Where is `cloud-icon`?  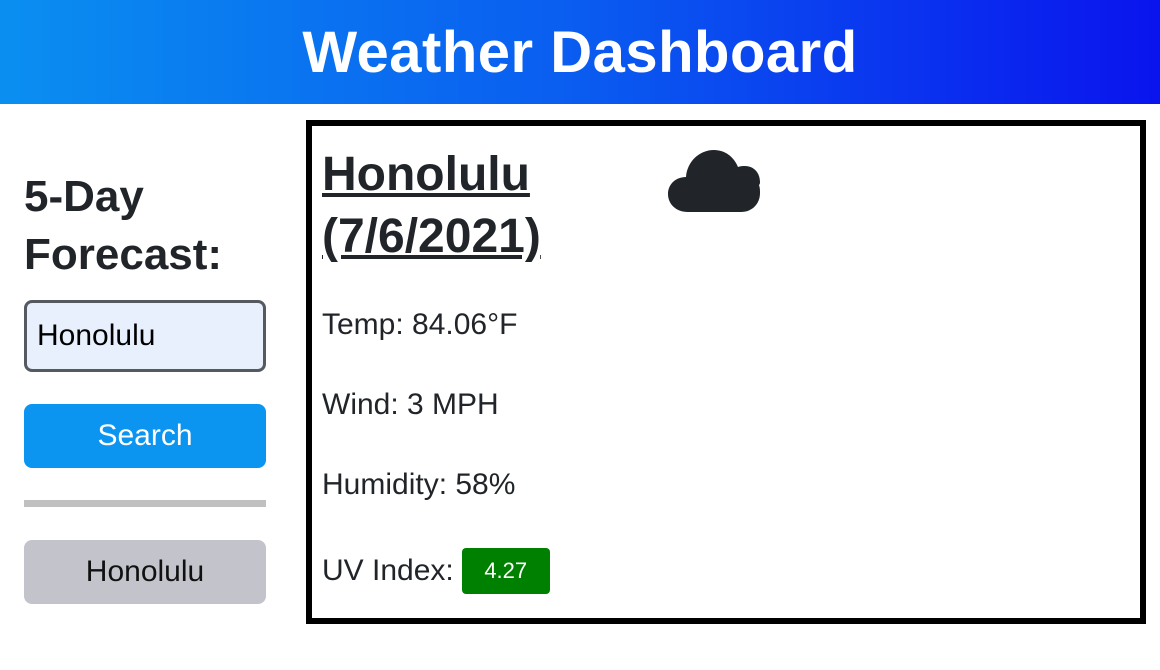
cloud-icon is located at coordinates (714, 181).